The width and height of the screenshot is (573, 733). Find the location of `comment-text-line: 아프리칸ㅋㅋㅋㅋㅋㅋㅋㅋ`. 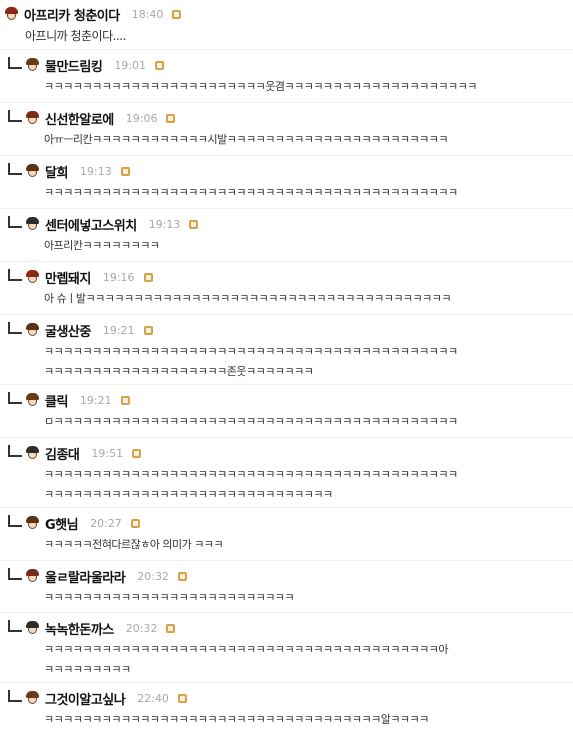

comment-text-line: 아프리칸ㅋㅋㅋㅋㅋㅋㅋㅋ is located at coordinates (102, 245).